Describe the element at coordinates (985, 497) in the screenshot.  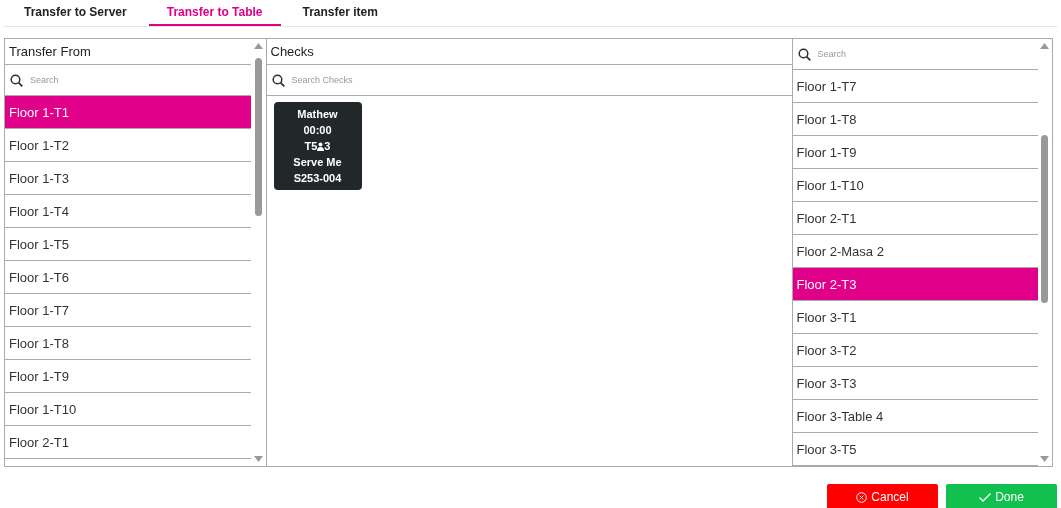
I see `checkmark-icon` at that location.